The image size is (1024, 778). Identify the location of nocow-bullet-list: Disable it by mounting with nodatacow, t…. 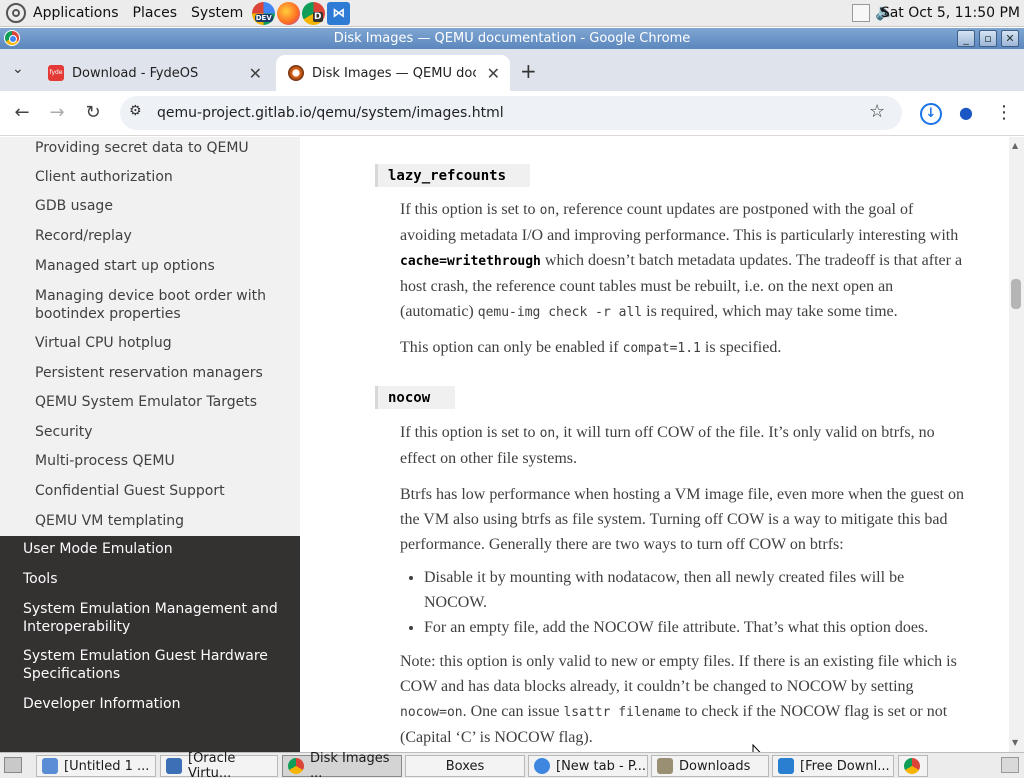
(696, 602).